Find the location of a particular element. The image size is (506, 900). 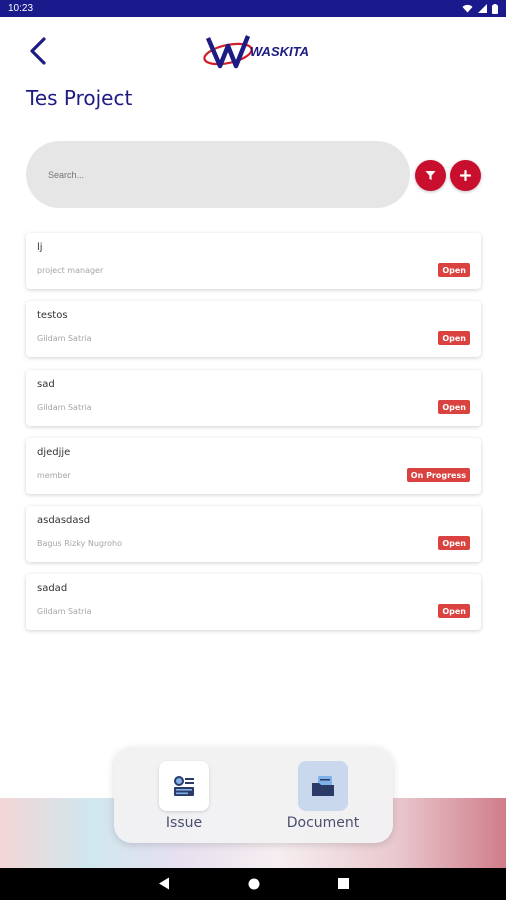

add-button is located at coordinates (465, 175).